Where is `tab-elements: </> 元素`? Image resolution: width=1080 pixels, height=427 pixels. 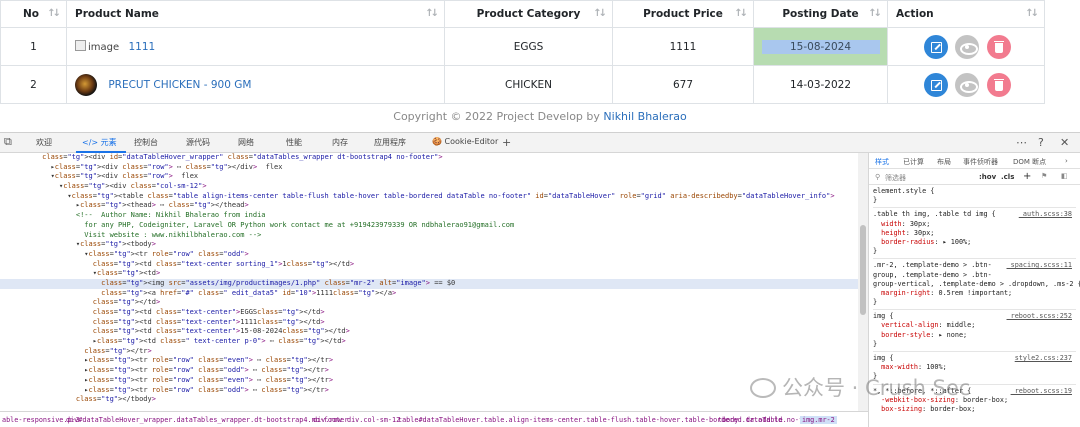
tab-elements: </> 元素 is located at coordinates (99, 142).